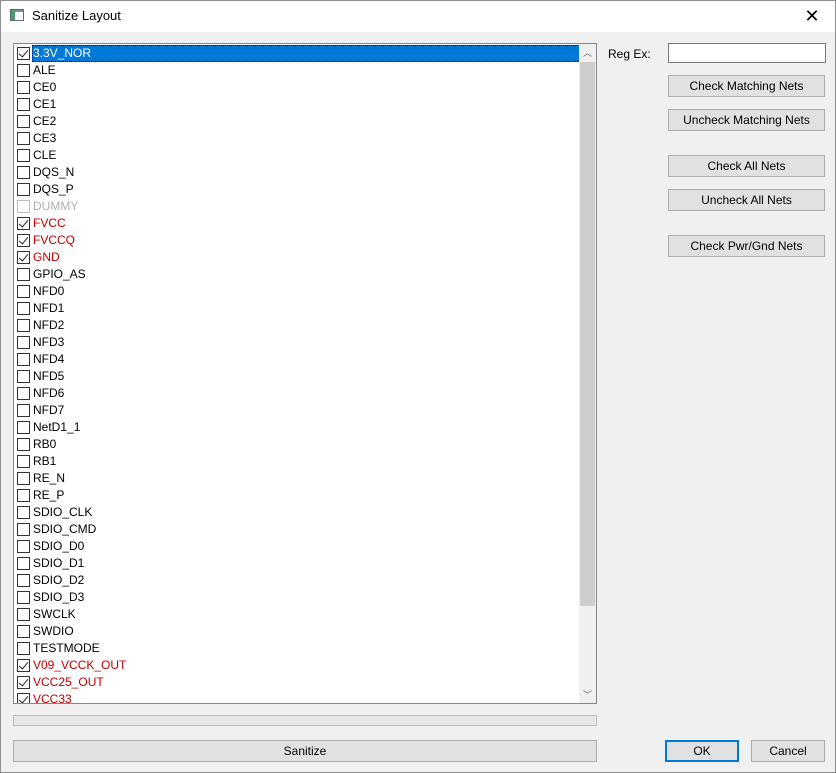 The image size is (836, 773). What do you see at coordinates (59, 546) in the screenshot?
I see `net-name-label: SDIO_D0` at bounding box center [59, 546].